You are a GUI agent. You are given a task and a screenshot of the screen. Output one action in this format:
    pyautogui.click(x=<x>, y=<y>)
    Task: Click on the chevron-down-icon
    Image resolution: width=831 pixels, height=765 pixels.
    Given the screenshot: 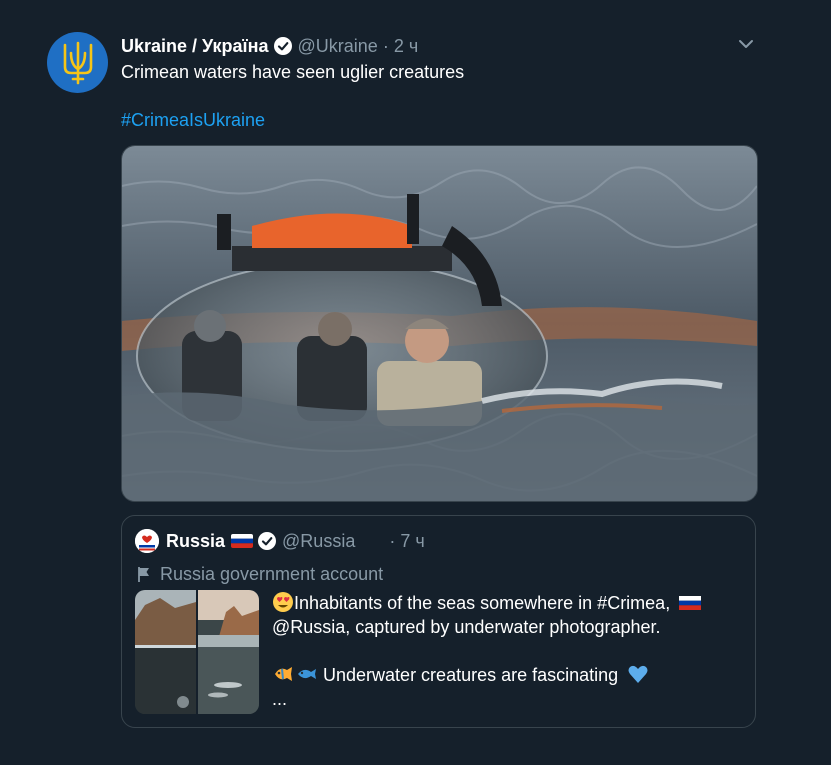 What is the action you would take?
    pyautogui.click(x=746, y=44)
    